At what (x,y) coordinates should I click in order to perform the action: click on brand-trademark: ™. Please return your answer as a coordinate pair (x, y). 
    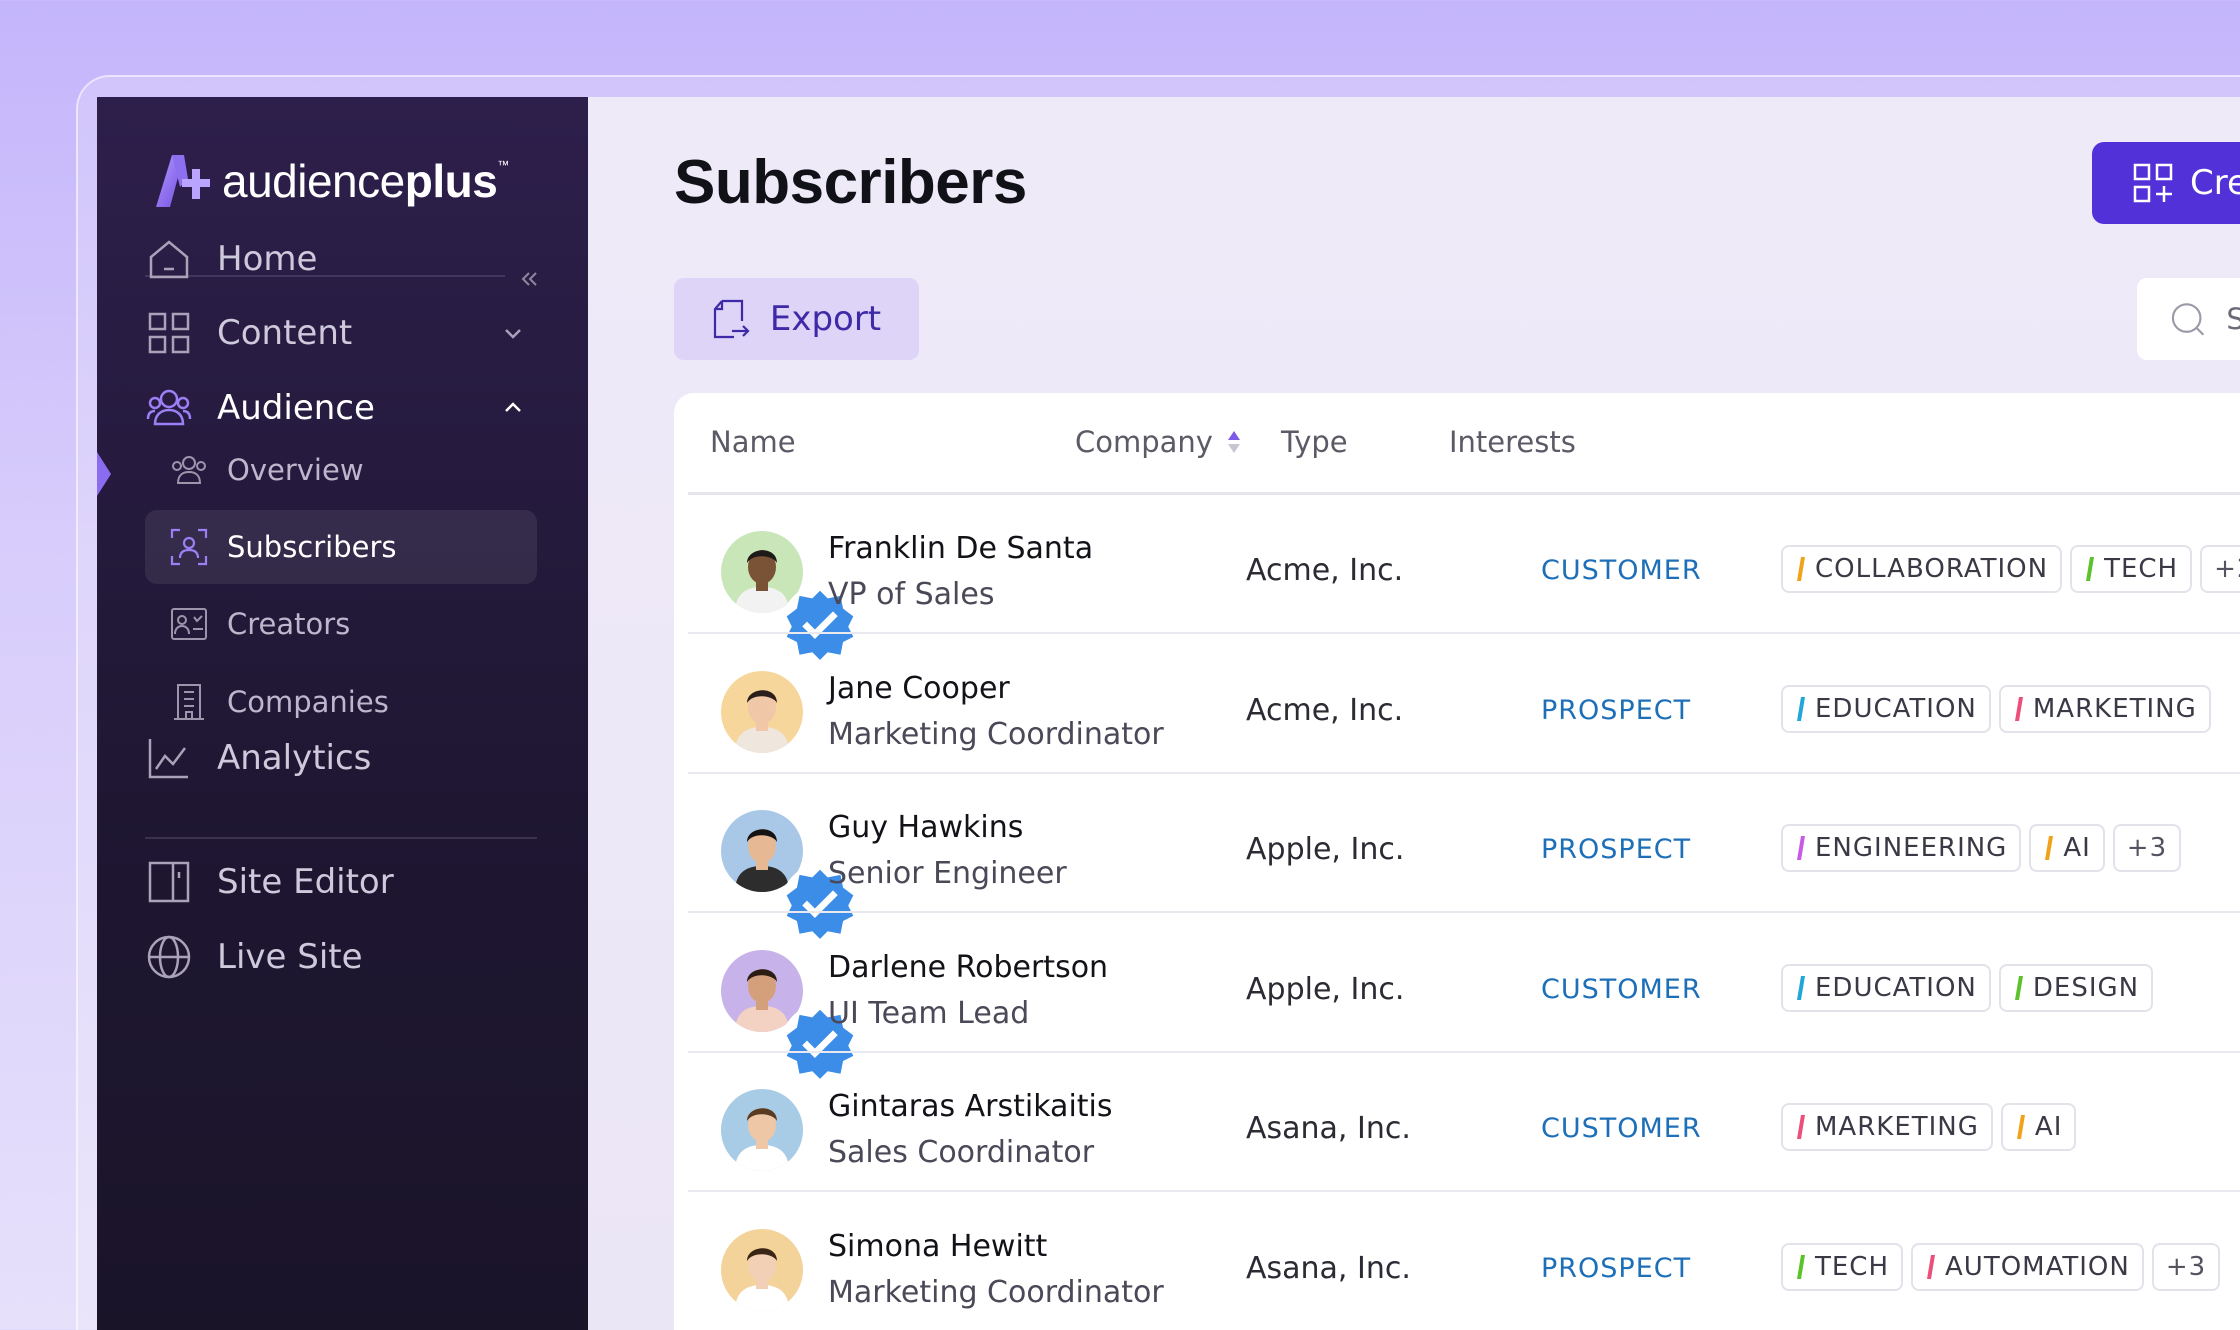
    Looking at the image, I should click on (503, 165).